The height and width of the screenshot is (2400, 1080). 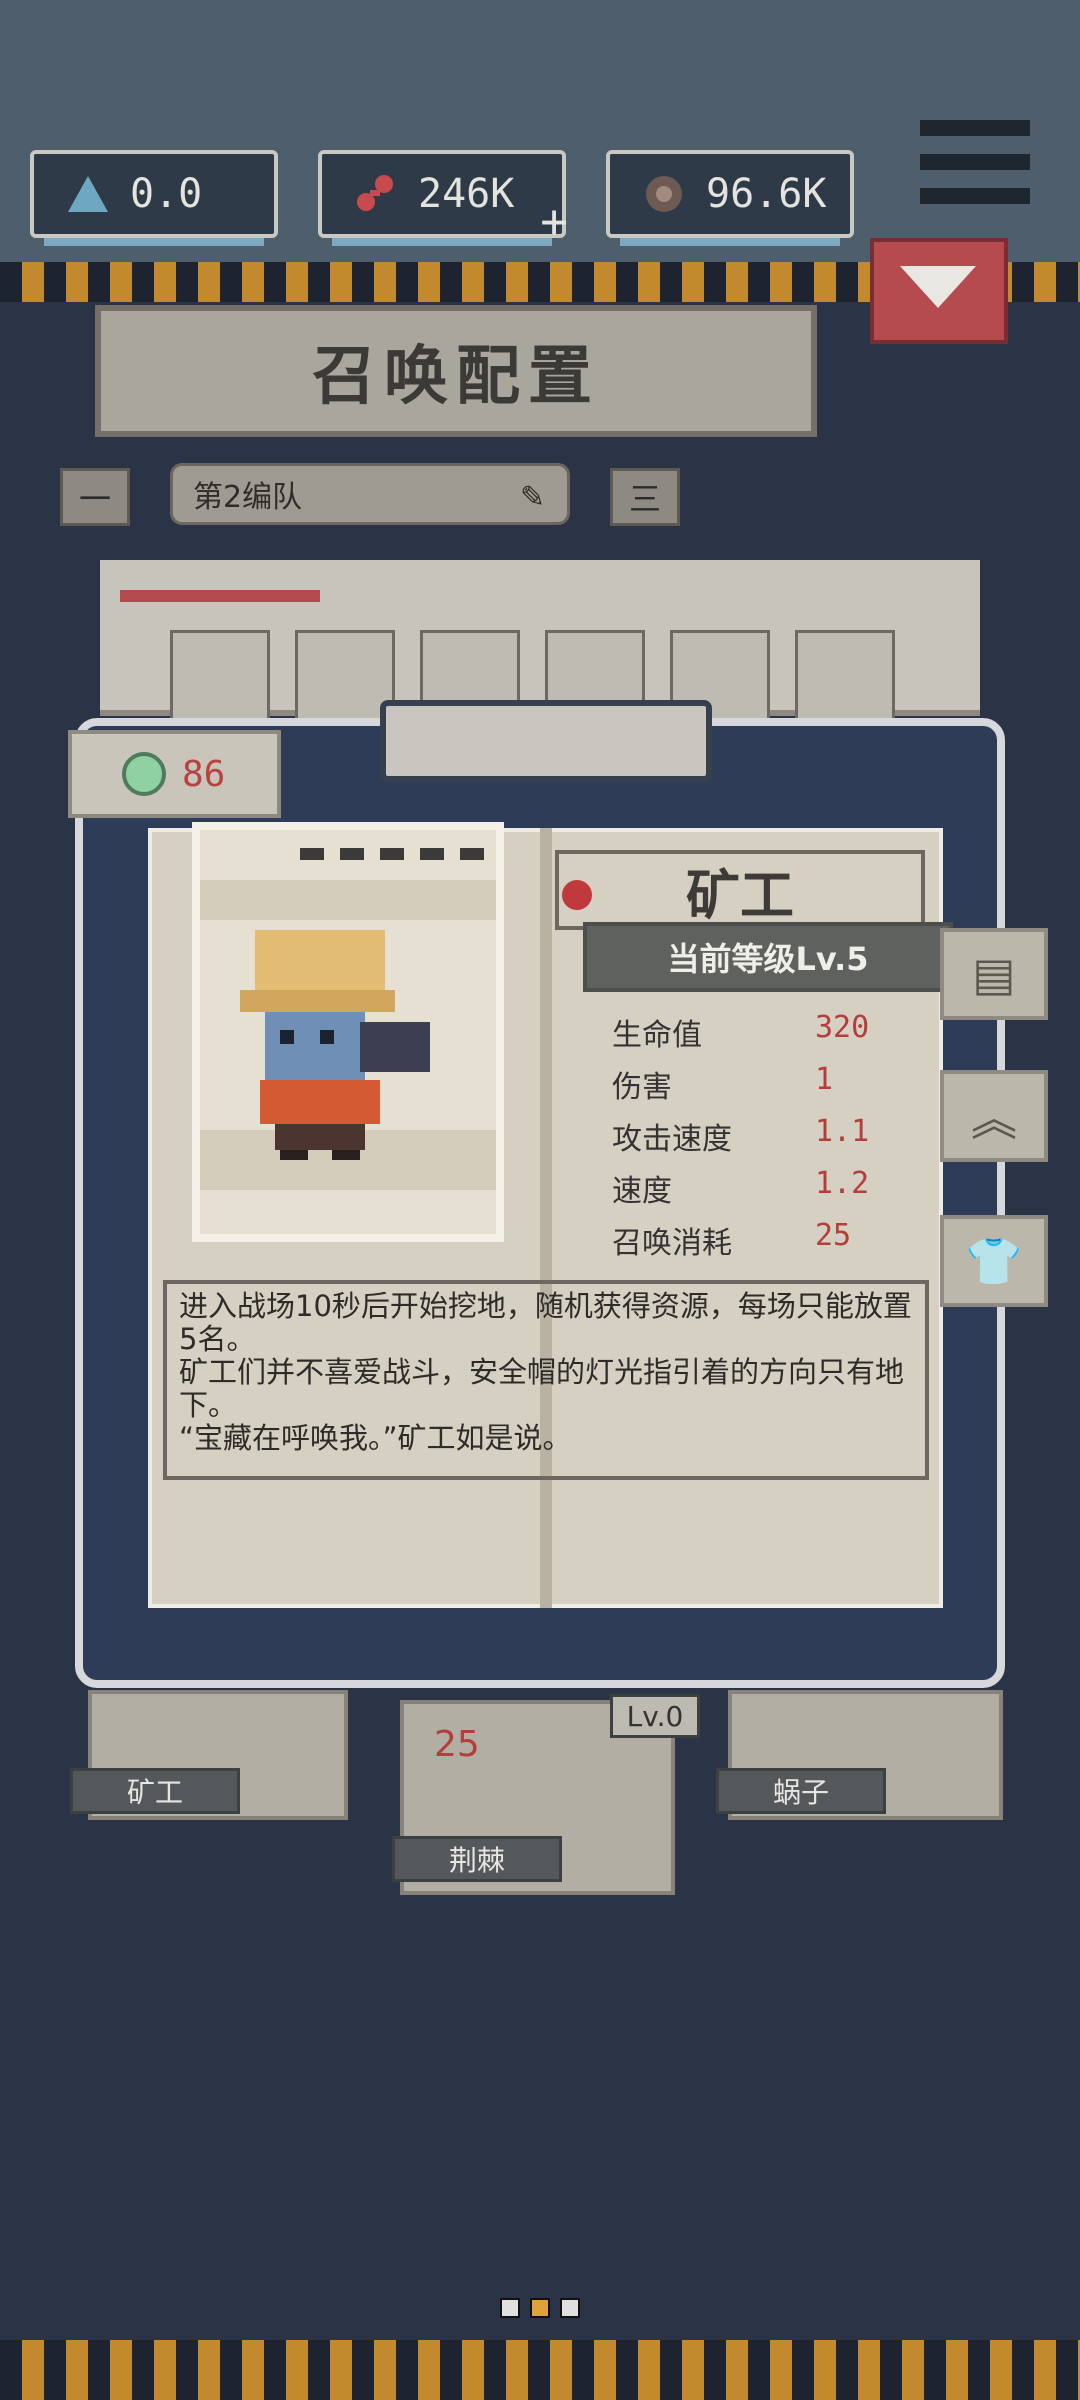 What do you see at coordinates (477, 1859) in the screenshot?
I see `unit-card-label: 荆棘` at bounding box center [477, 1859].